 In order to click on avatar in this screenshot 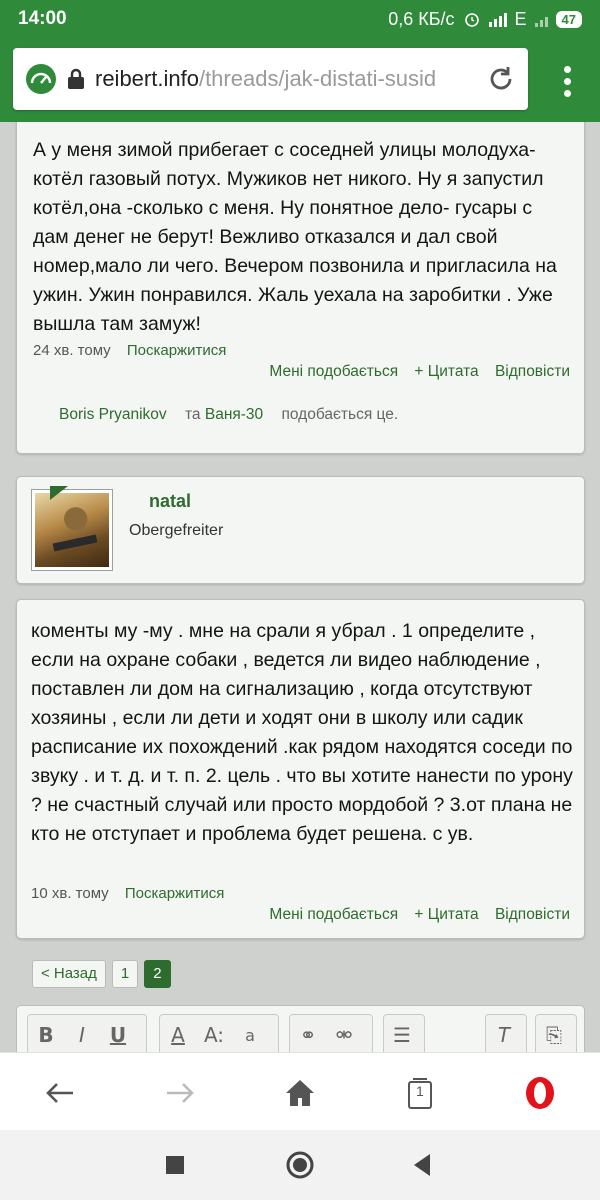, I will do `click(72, 528)`.